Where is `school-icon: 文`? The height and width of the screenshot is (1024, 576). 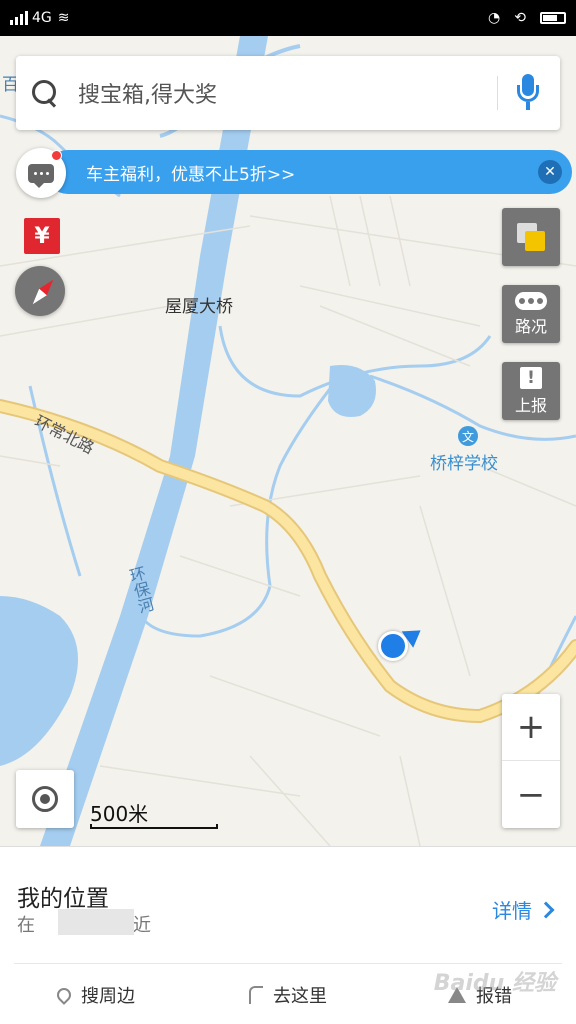
school-icon: 文 is located at coordinates (468, 436).